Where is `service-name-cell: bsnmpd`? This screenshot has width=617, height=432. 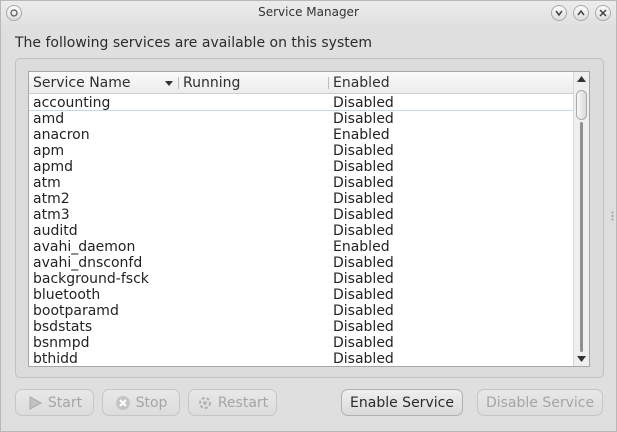
service-name-cell: bsnmpd is located at coordinates (61, 343).